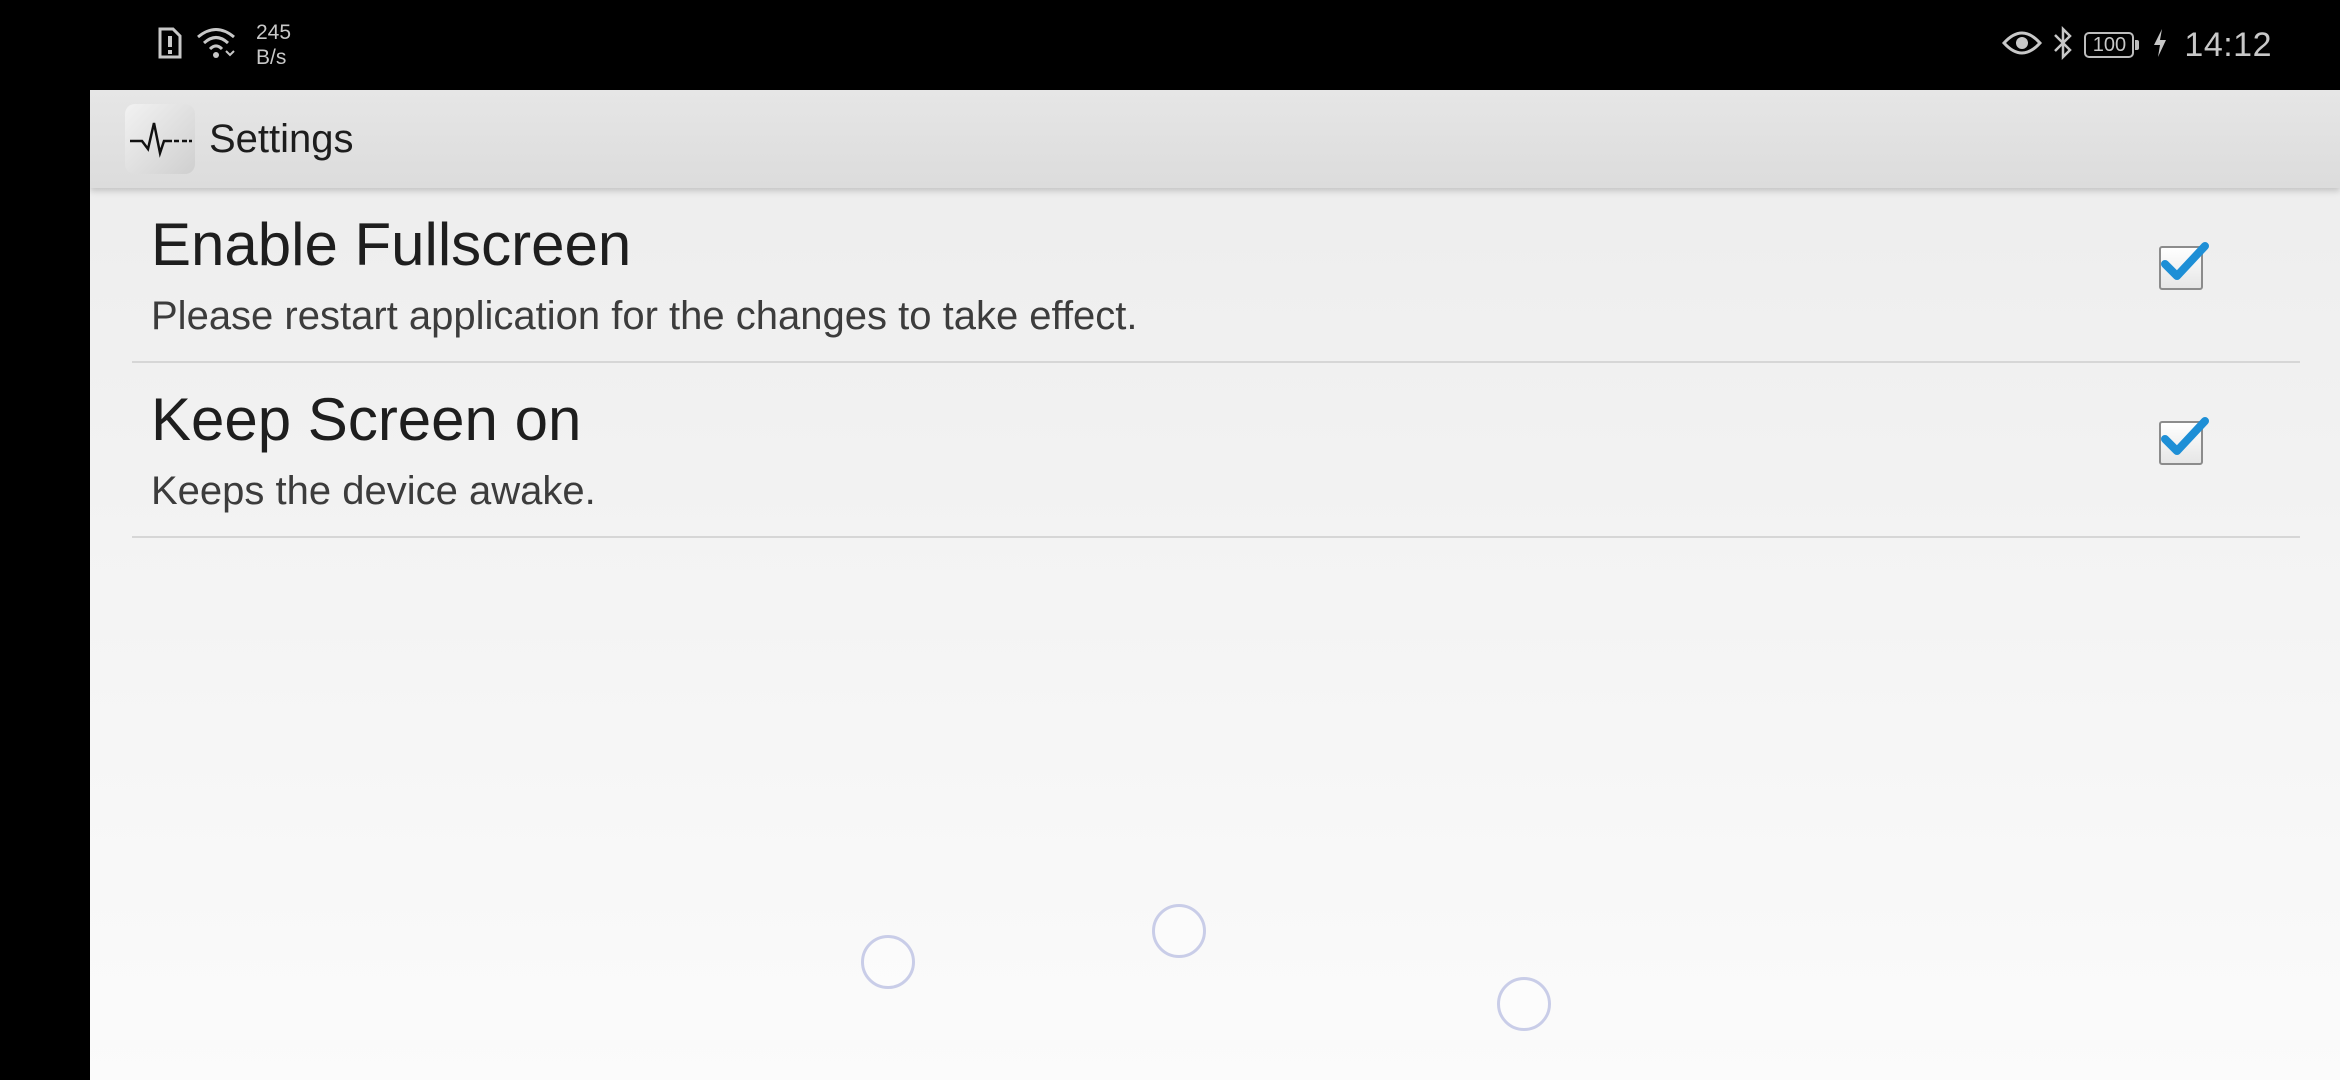 Image resolution: width=2340 pixels, height=1080 pixels. I want to click on status-bar-right: 100 14:12, so click(2137, 45).